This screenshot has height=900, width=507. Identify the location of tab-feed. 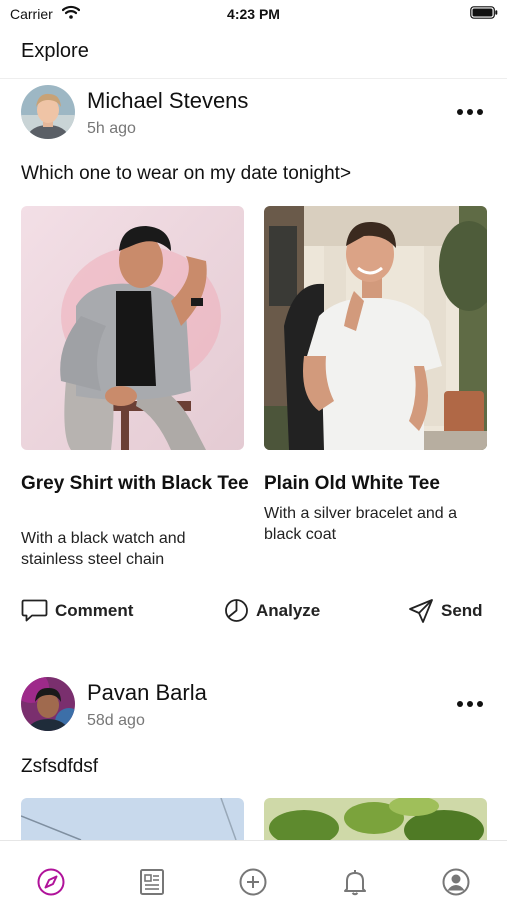
(152, 882).